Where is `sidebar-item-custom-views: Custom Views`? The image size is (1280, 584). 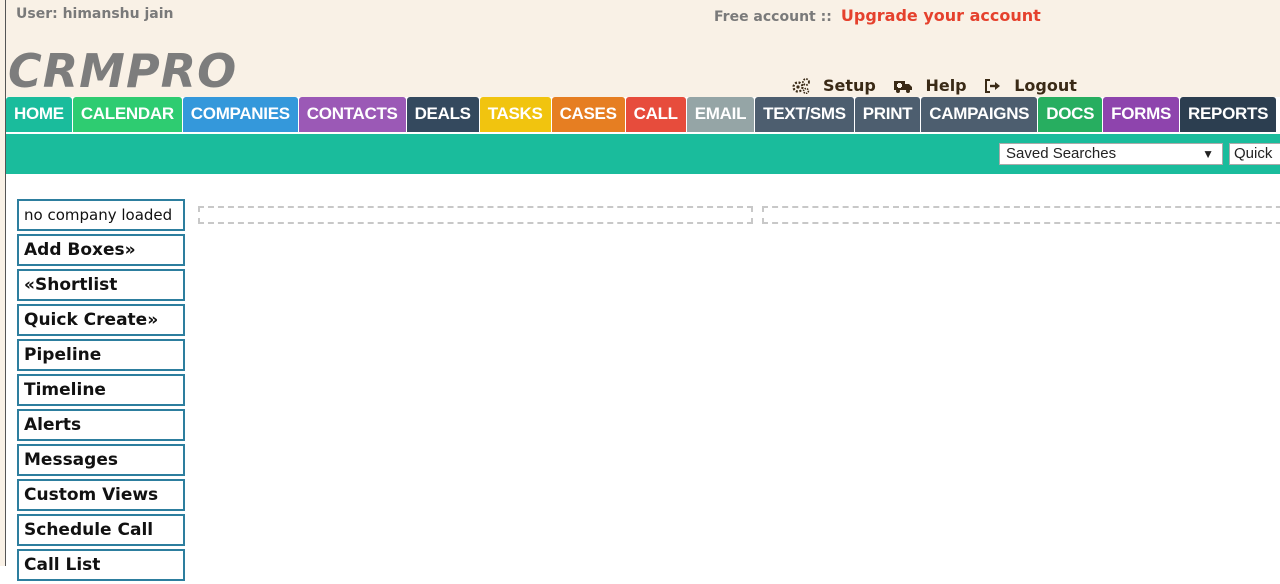
sidebar-item-custom-views: Custom Views is located at coordinates (101, 495).